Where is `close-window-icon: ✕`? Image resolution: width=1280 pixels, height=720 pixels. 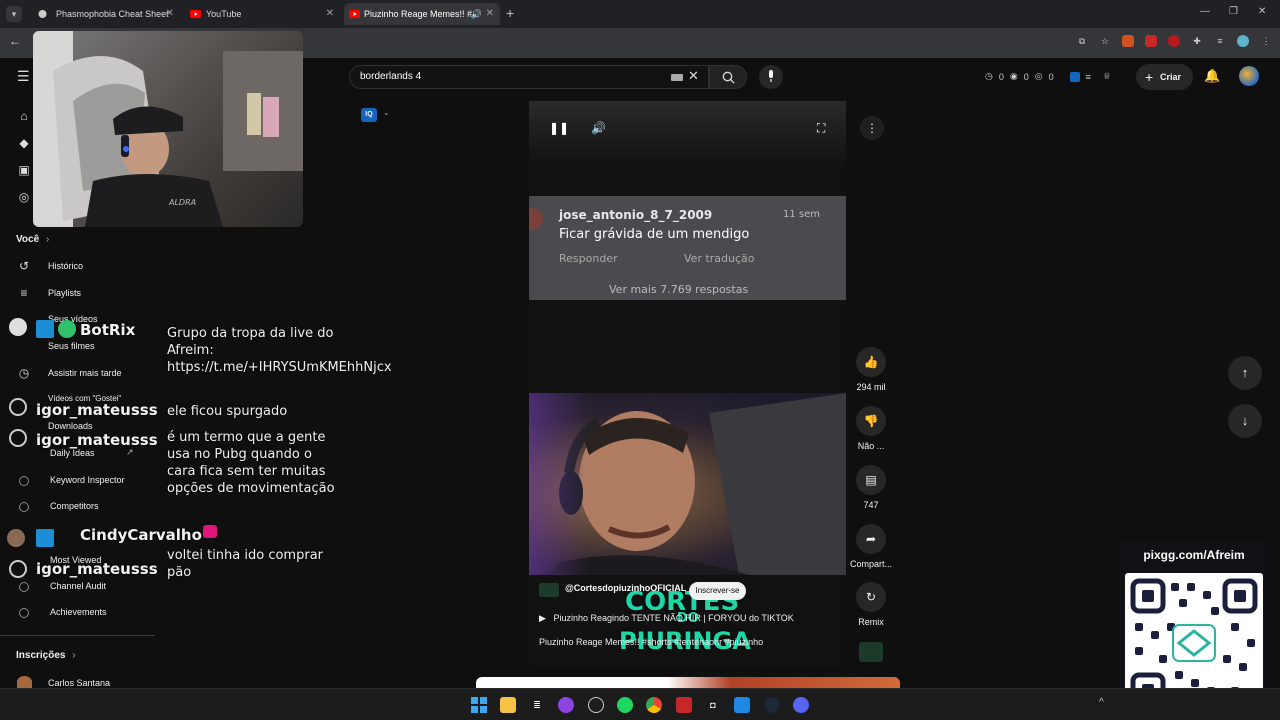 close-window-icon: ✕ is located at coordinates (1262, 11).